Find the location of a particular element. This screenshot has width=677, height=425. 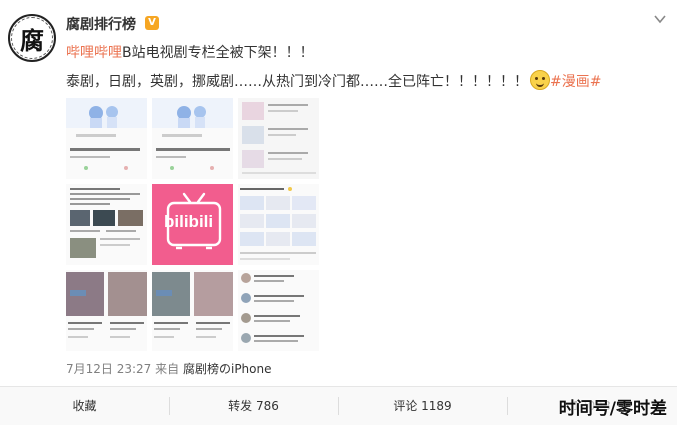

bilibili-link: 哔哩哔哩 is located at coordinates (94, 53).